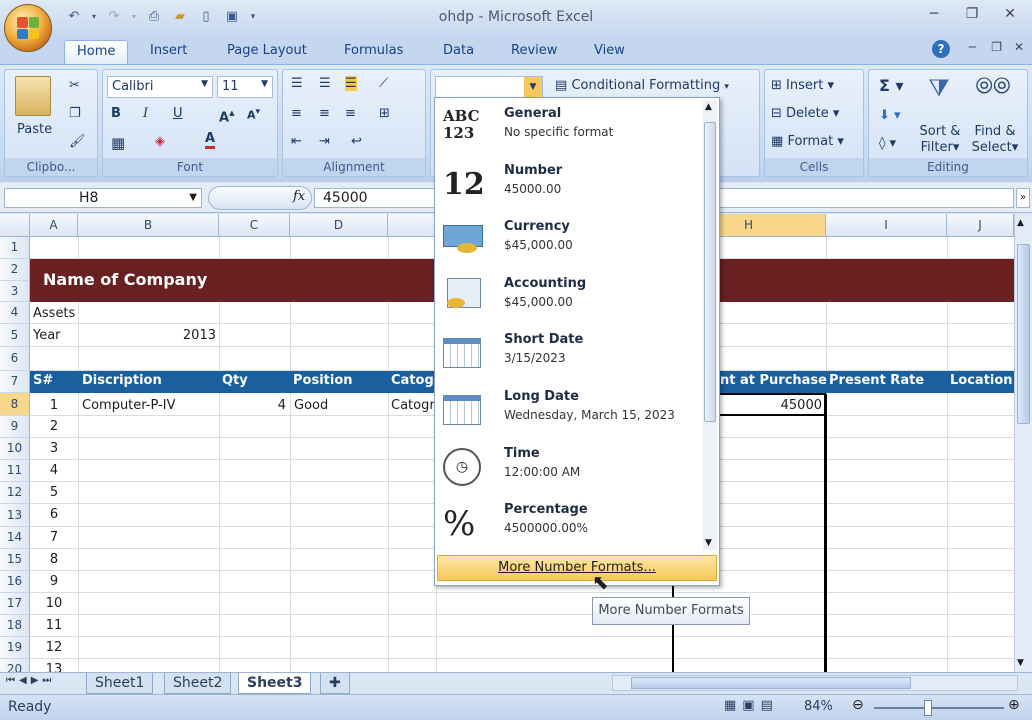 The width and height of the screenshot is (1032, 720). I want to click on minimize-icon: ─, so click(934, 14).